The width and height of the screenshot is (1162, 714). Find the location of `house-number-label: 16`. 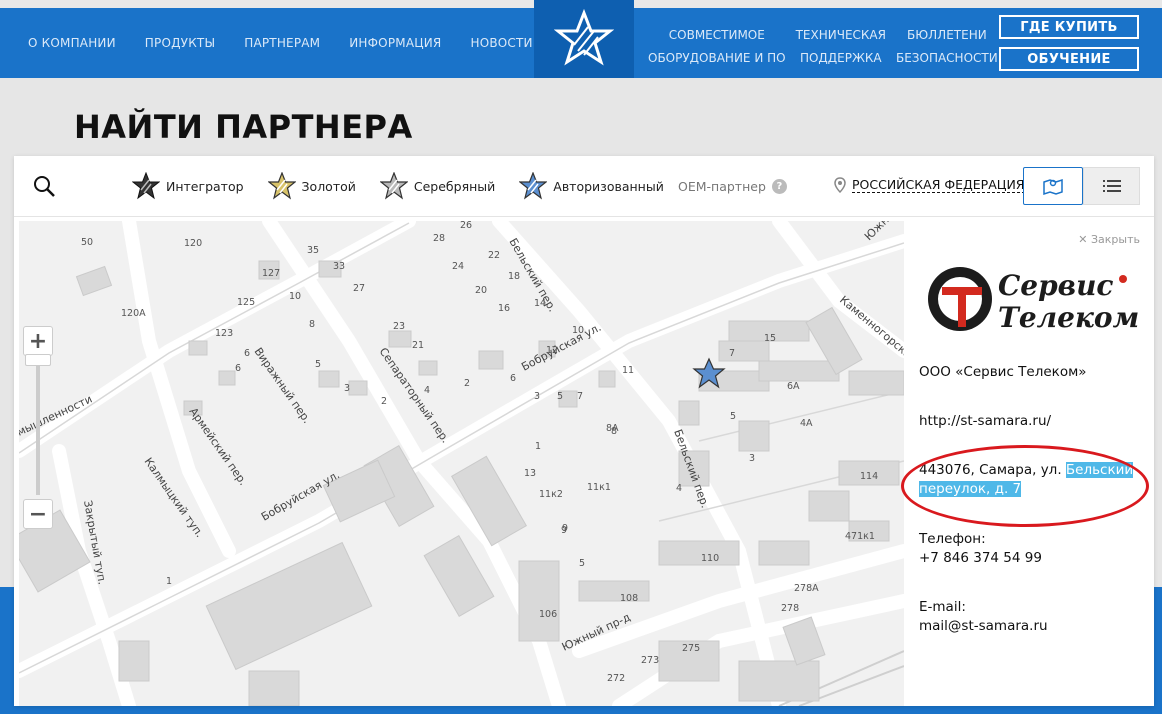

house-number-label: 16 is located at coordinates (504, 308).